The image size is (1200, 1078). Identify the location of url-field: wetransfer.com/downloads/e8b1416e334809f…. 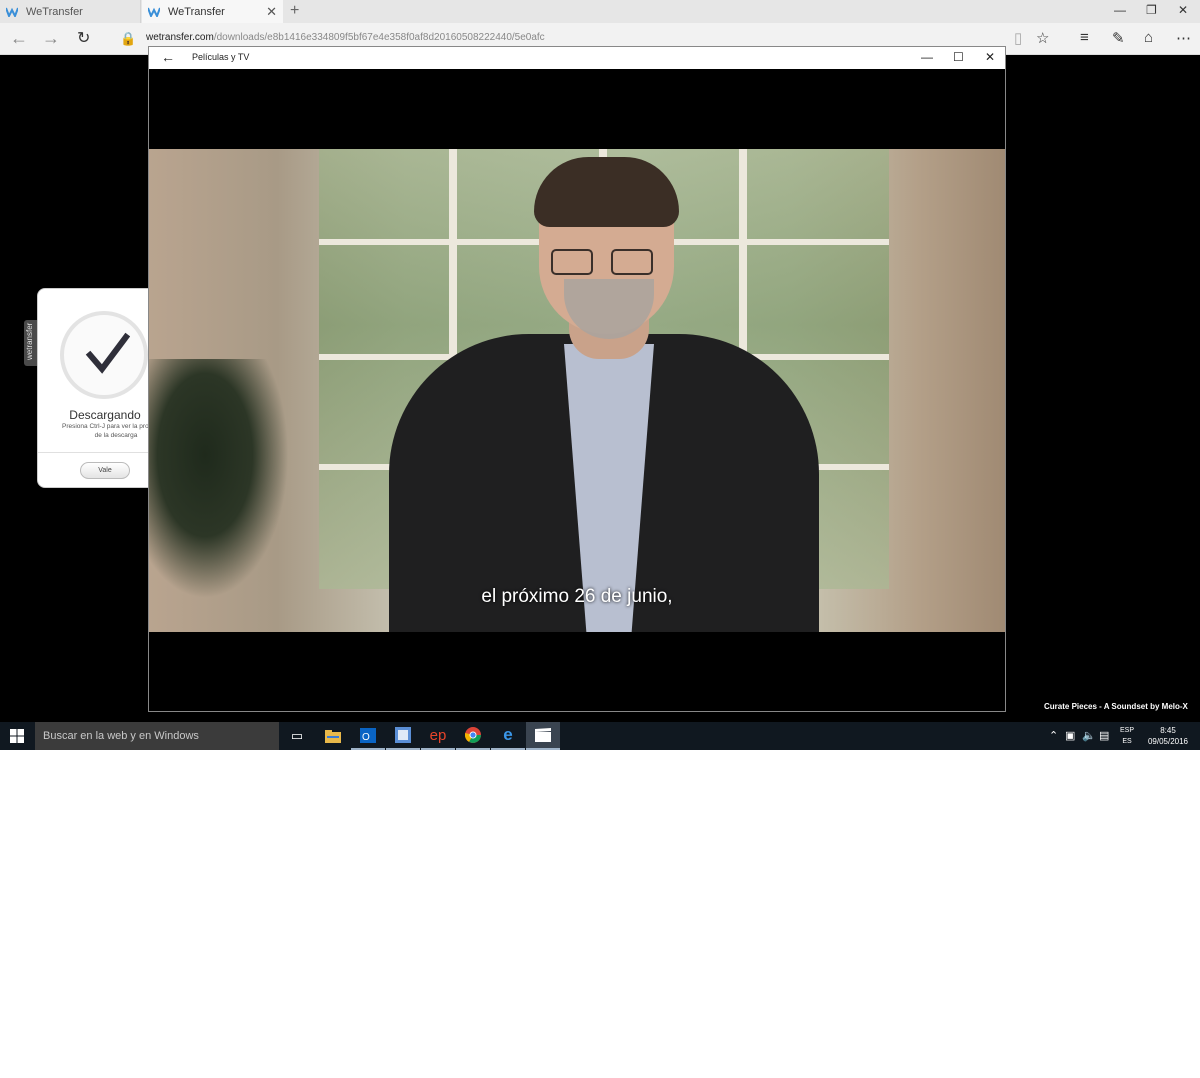
(345, 37).